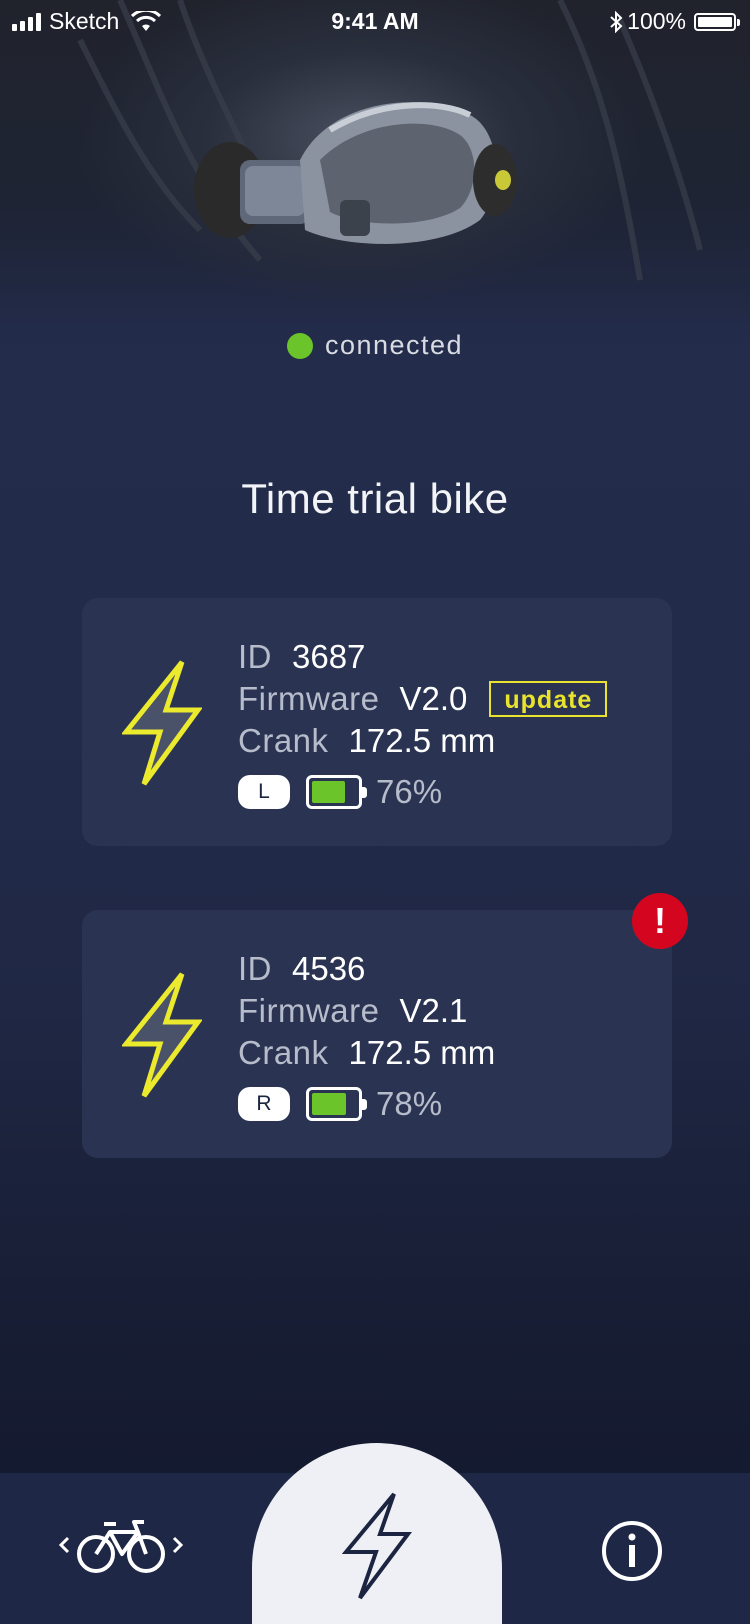  I want to click on bike-title: Time trial bike, so click(375, 498).